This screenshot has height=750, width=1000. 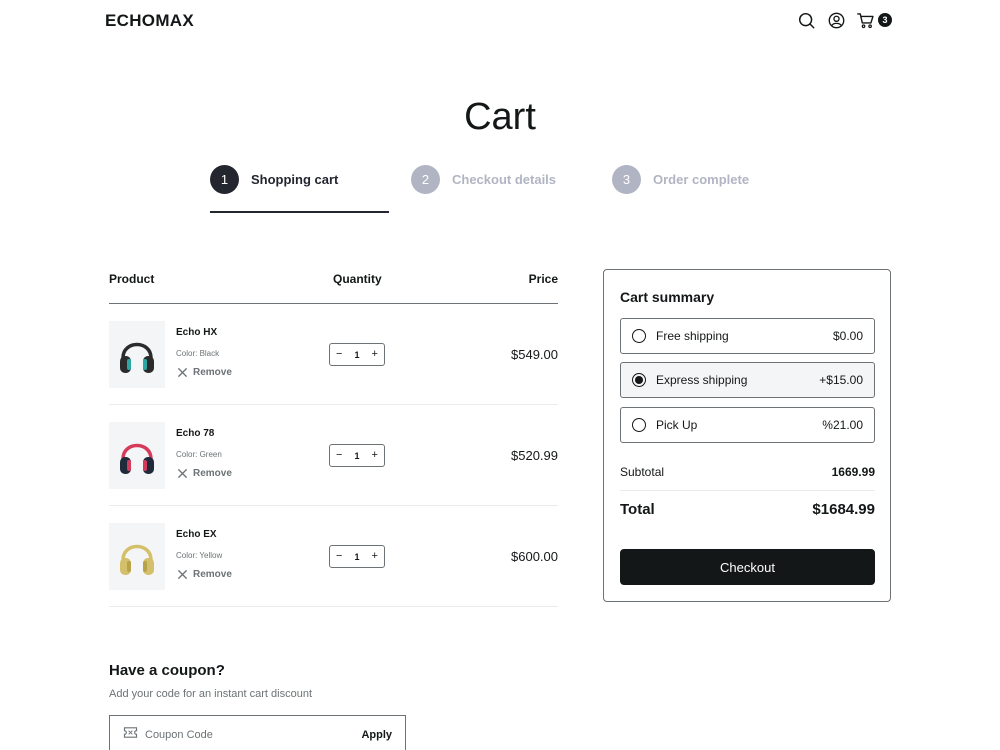 What do you see at coordinates (637, 509) in the screenshot?
I see `total-label: Total` at bounding box center [637, 509].